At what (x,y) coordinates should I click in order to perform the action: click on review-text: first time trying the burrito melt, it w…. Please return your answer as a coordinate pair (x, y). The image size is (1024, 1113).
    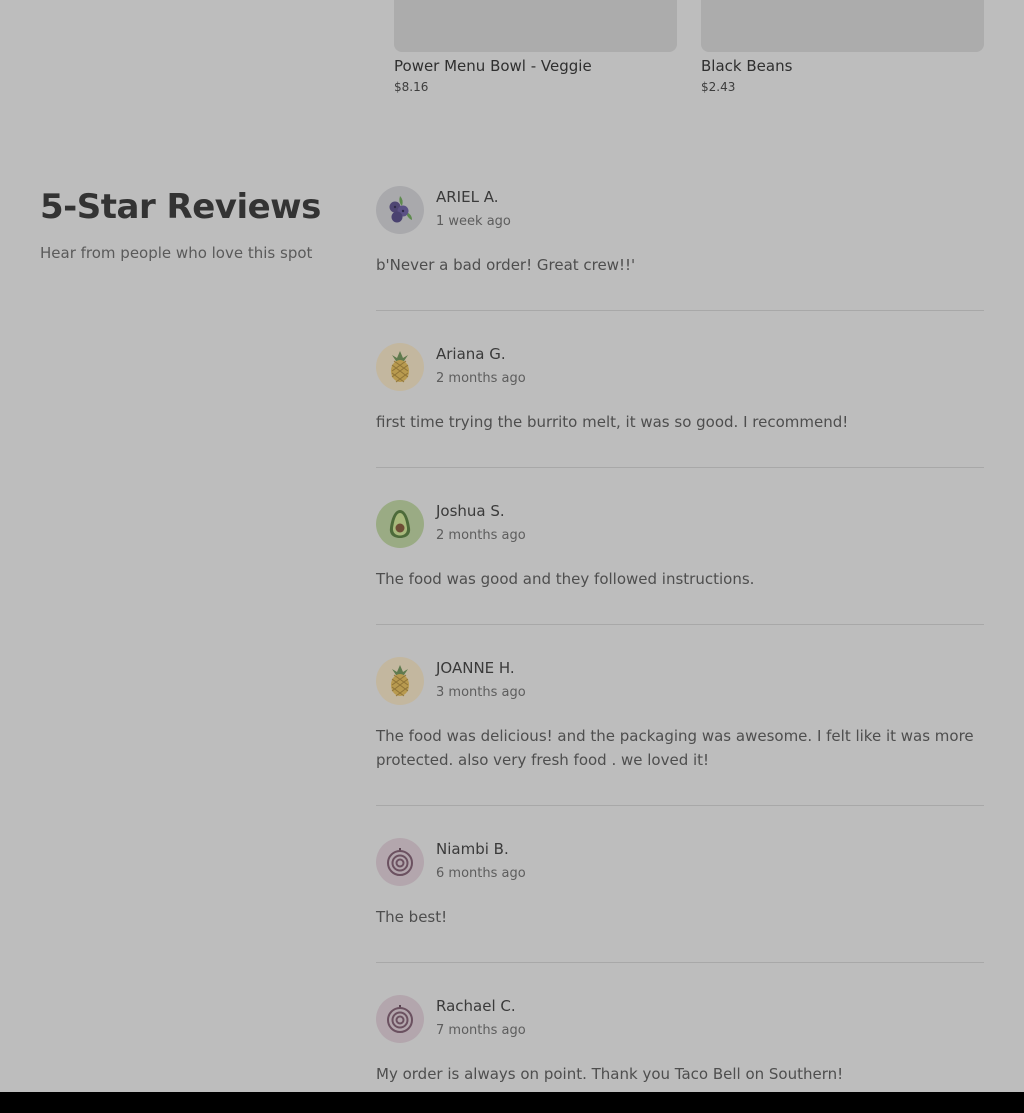
    Looking at the image, I should click on (612, 422).